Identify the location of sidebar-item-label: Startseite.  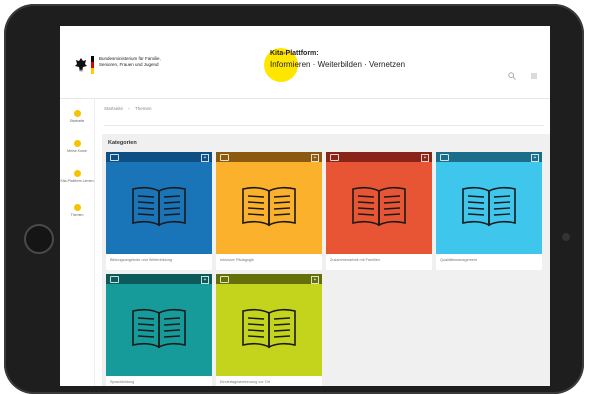
(77, 121).